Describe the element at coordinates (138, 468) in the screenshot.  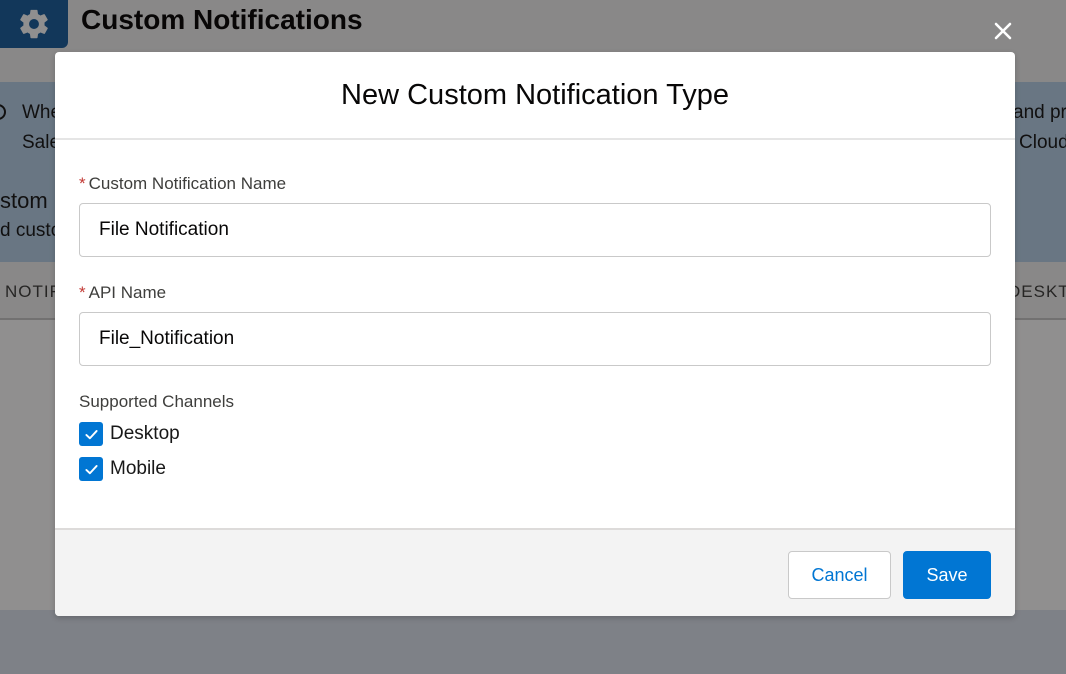
I see `mobile-checkbox-label: Mobile` at that location.